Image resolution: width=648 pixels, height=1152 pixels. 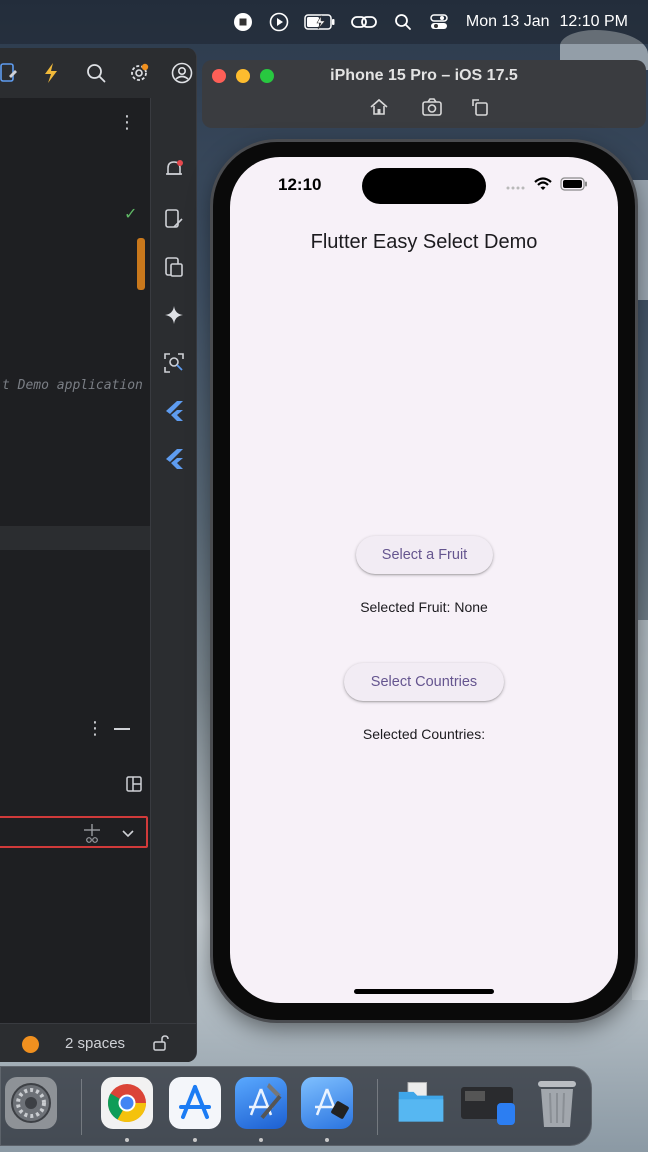 I want to click on add-icon, so click(x=92, y=835).